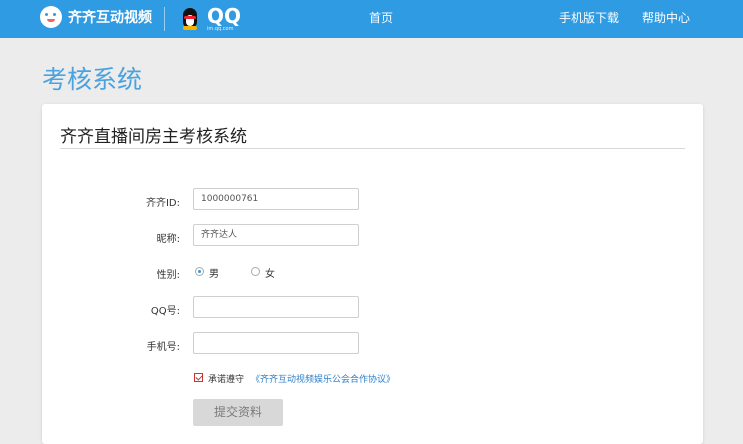 The height and width of the screenshot is (444, 743). What do you see at coordinates (589, 17) in the screenshot?
I see `nav-link-mobile-download: 手机版下载` at bounding box center [589, 17].